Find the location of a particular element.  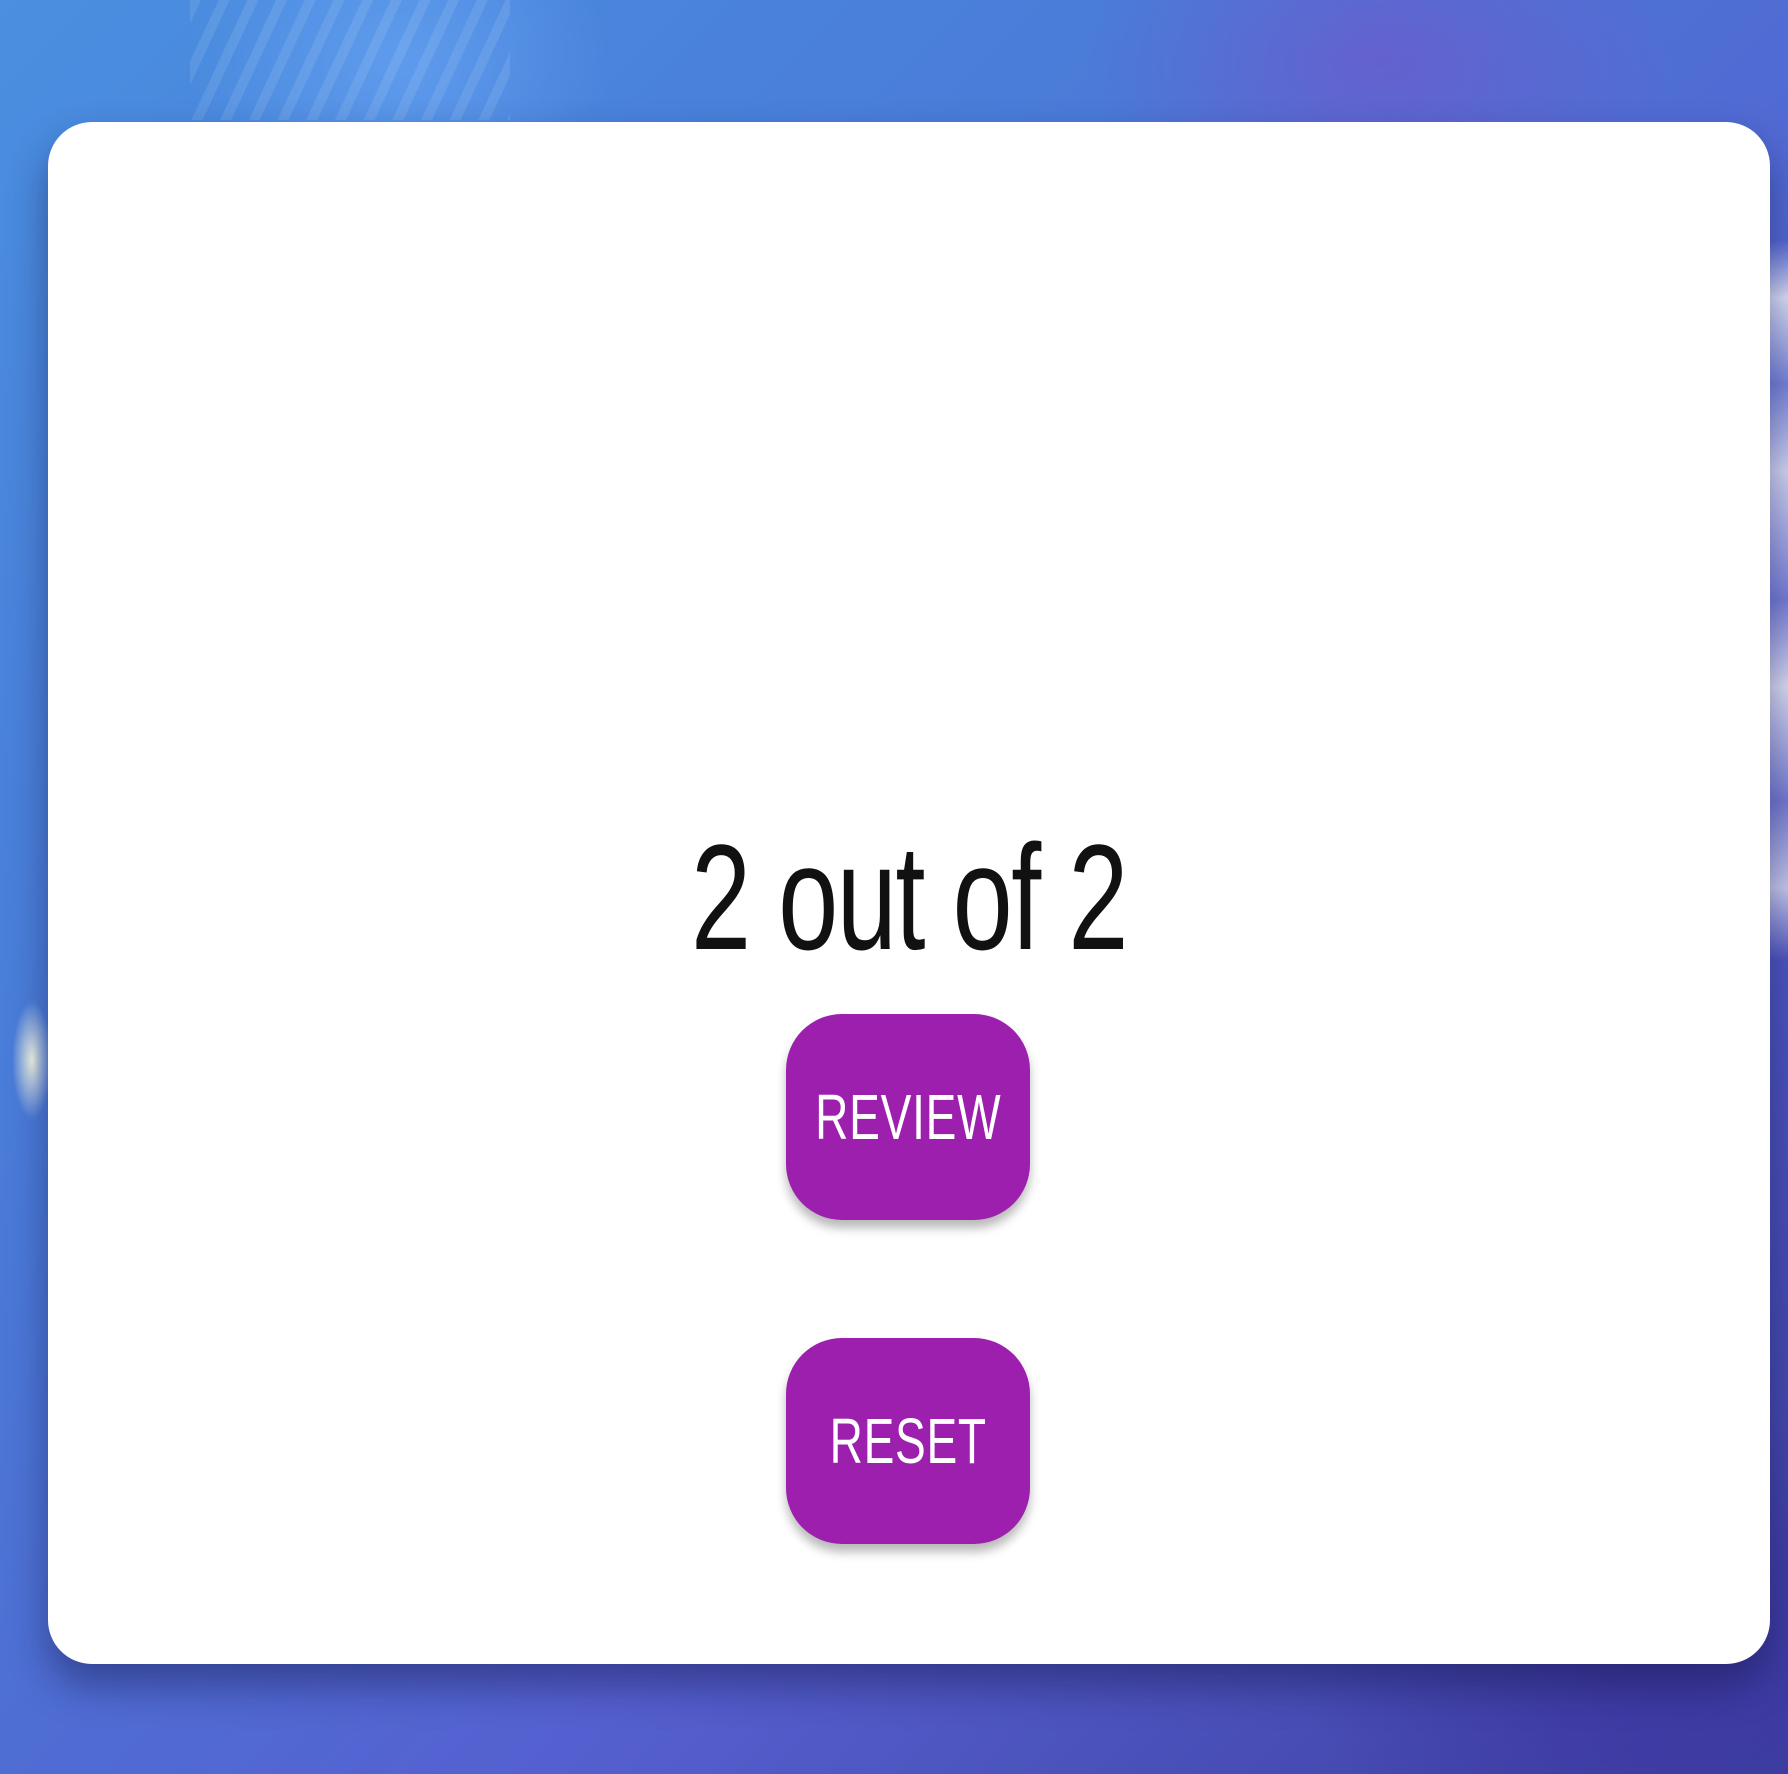

reset-button: RESET is located at coordinates (908, 1441).